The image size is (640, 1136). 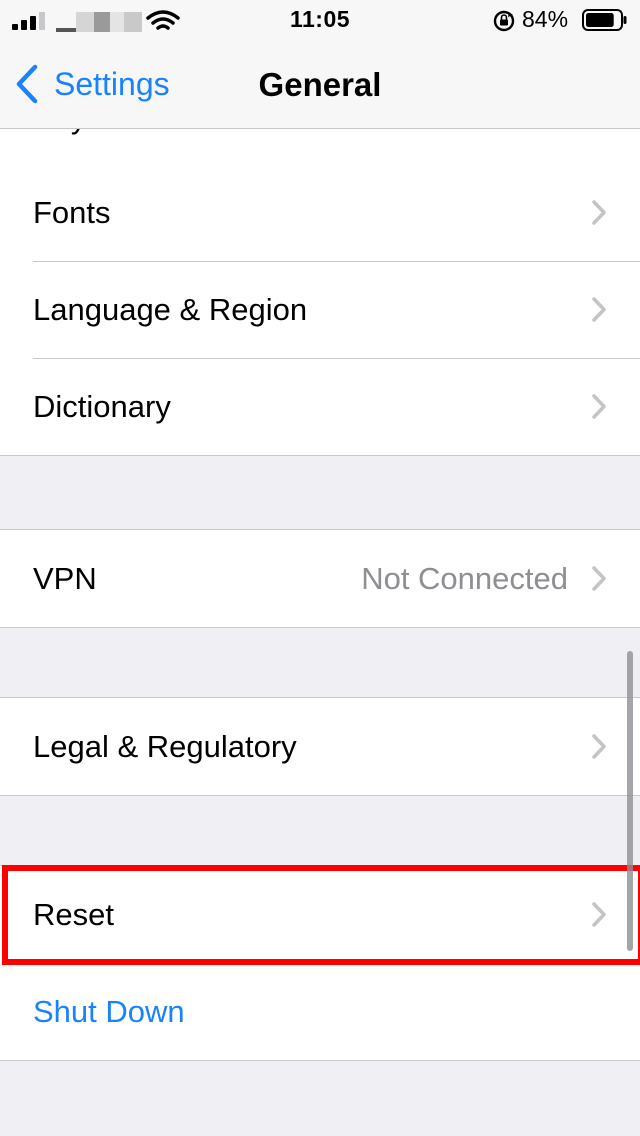 What do you see at coordinates (65, 578) in the screenshot?
I see `list-item-label: VPN` at bounding box center [65, 578].